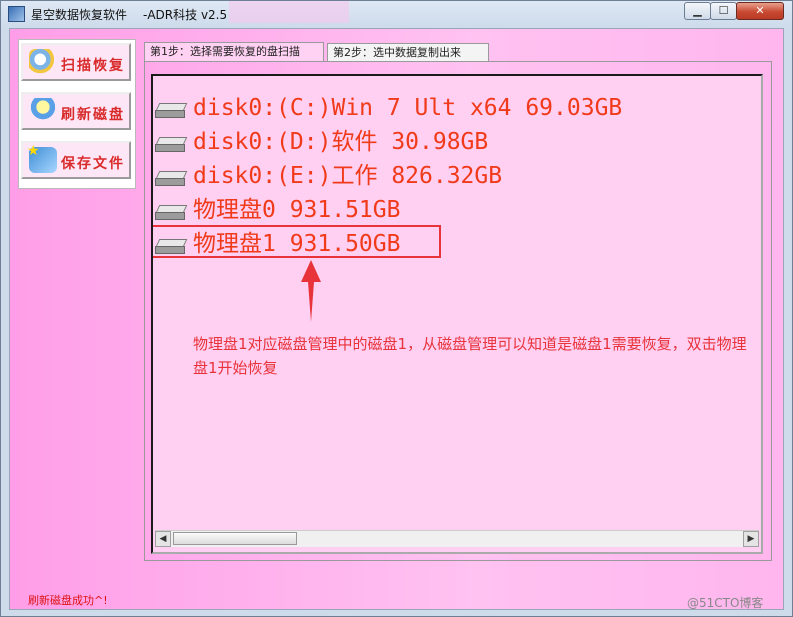  What do you see at coordinates (163, 539) in the screenshot?
I see `scroll-left-arrow-icon: ◀` at bounding box center [163, 539].